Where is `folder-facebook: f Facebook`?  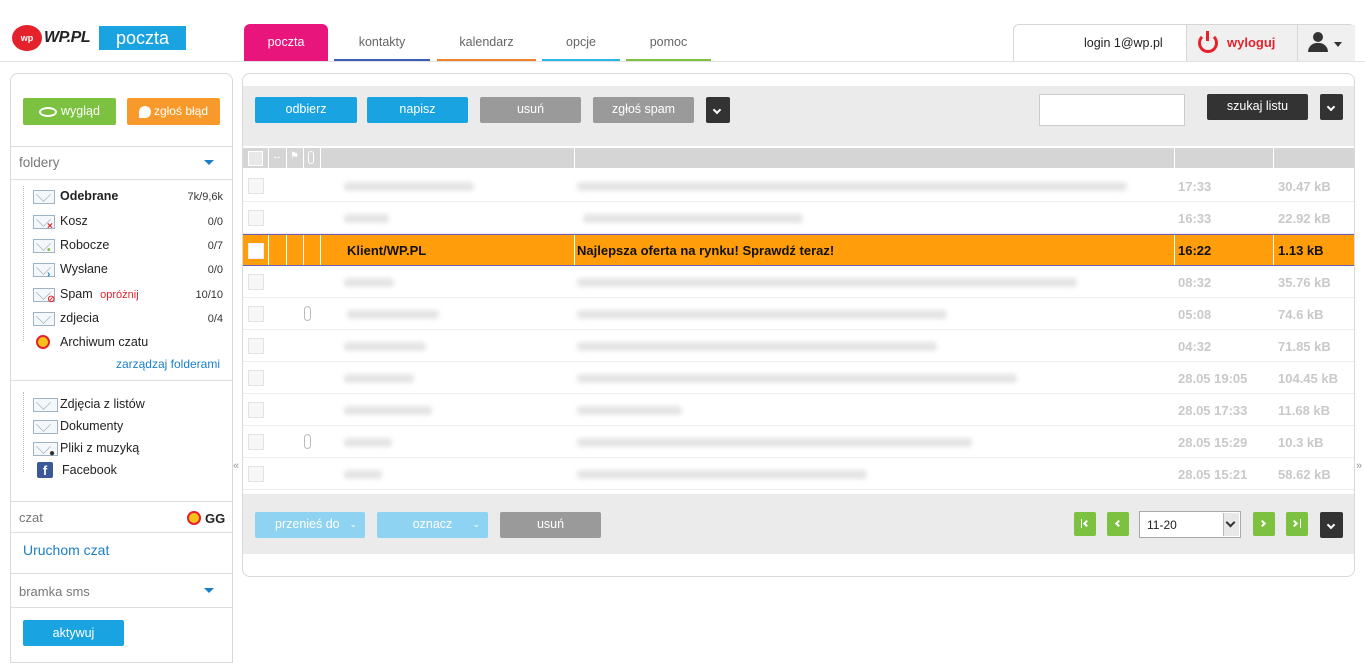 folder-facebook: f Facebook is located at coordinates (128, 471).